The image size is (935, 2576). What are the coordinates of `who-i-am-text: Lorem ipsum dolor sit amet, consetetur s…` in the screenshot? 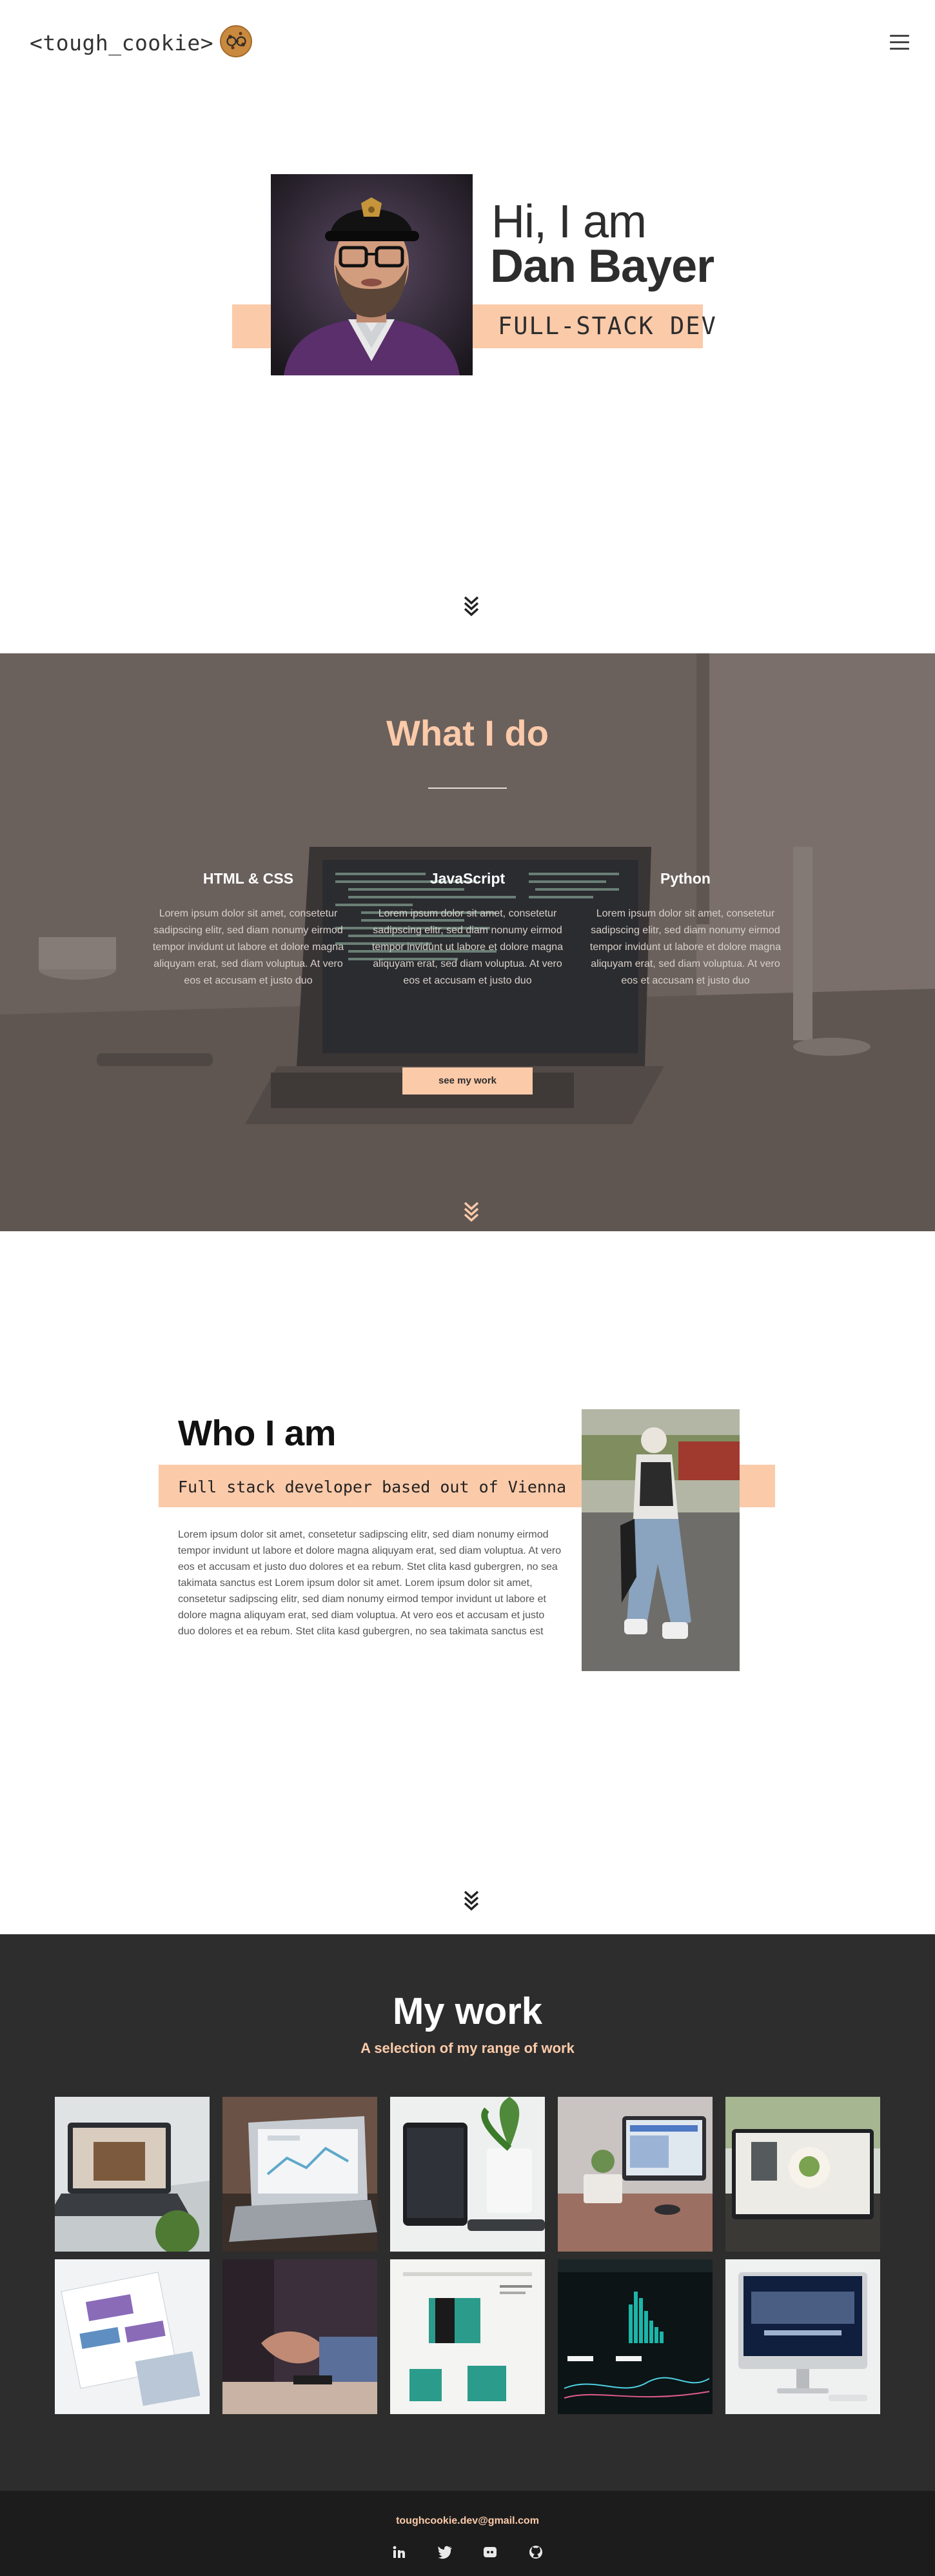 It's located at (370, 1583).